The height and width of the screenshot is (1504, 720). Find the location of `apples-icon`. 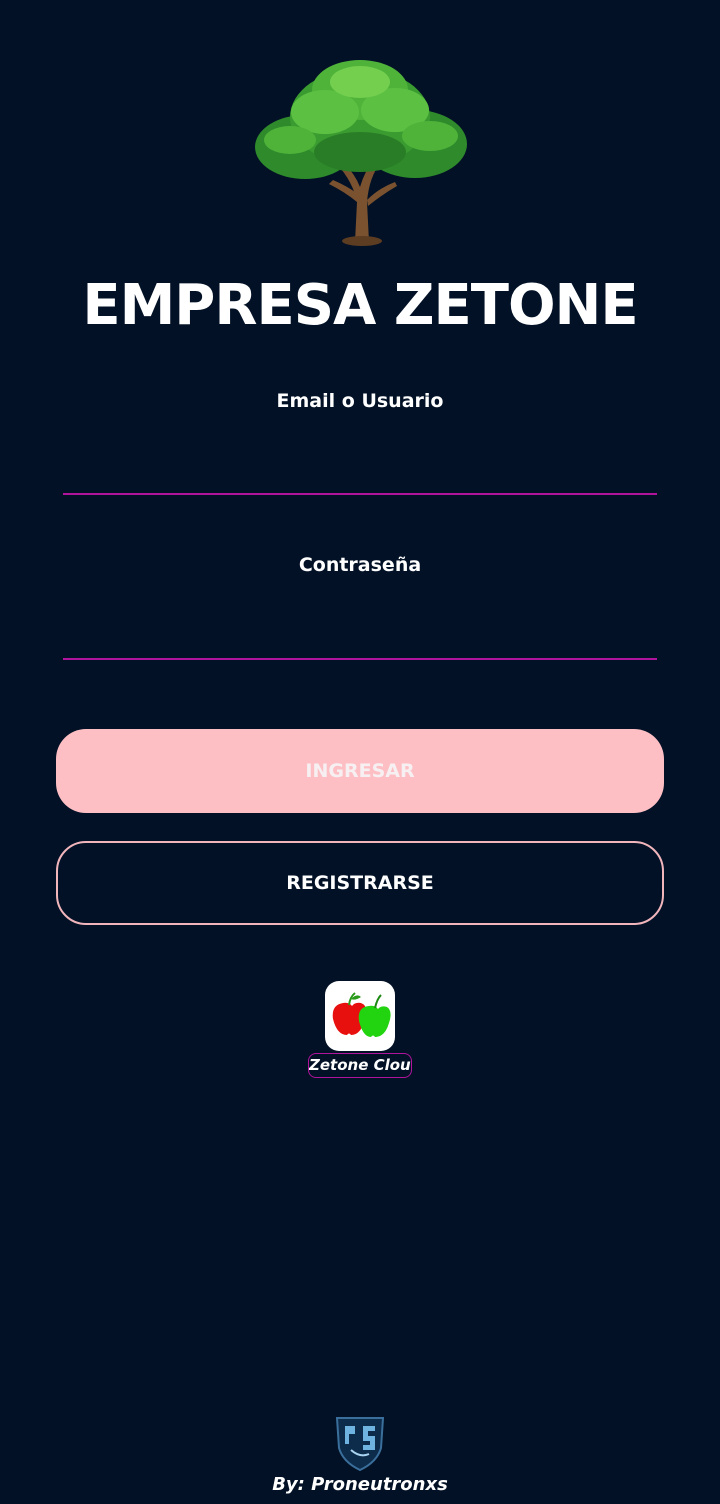

apples-icon is located at coordinates (360, 1016).